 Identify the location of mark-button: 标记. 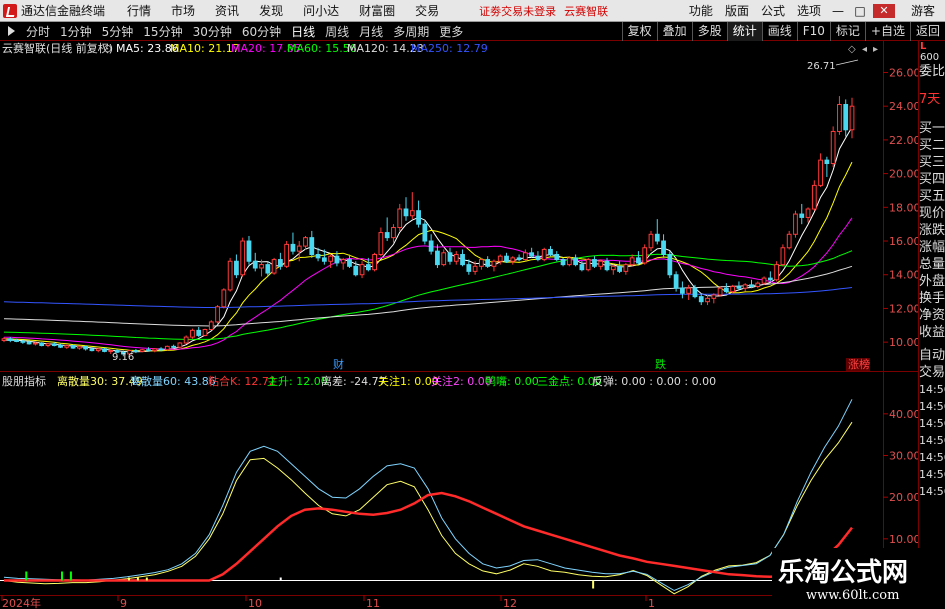
(847, 31).